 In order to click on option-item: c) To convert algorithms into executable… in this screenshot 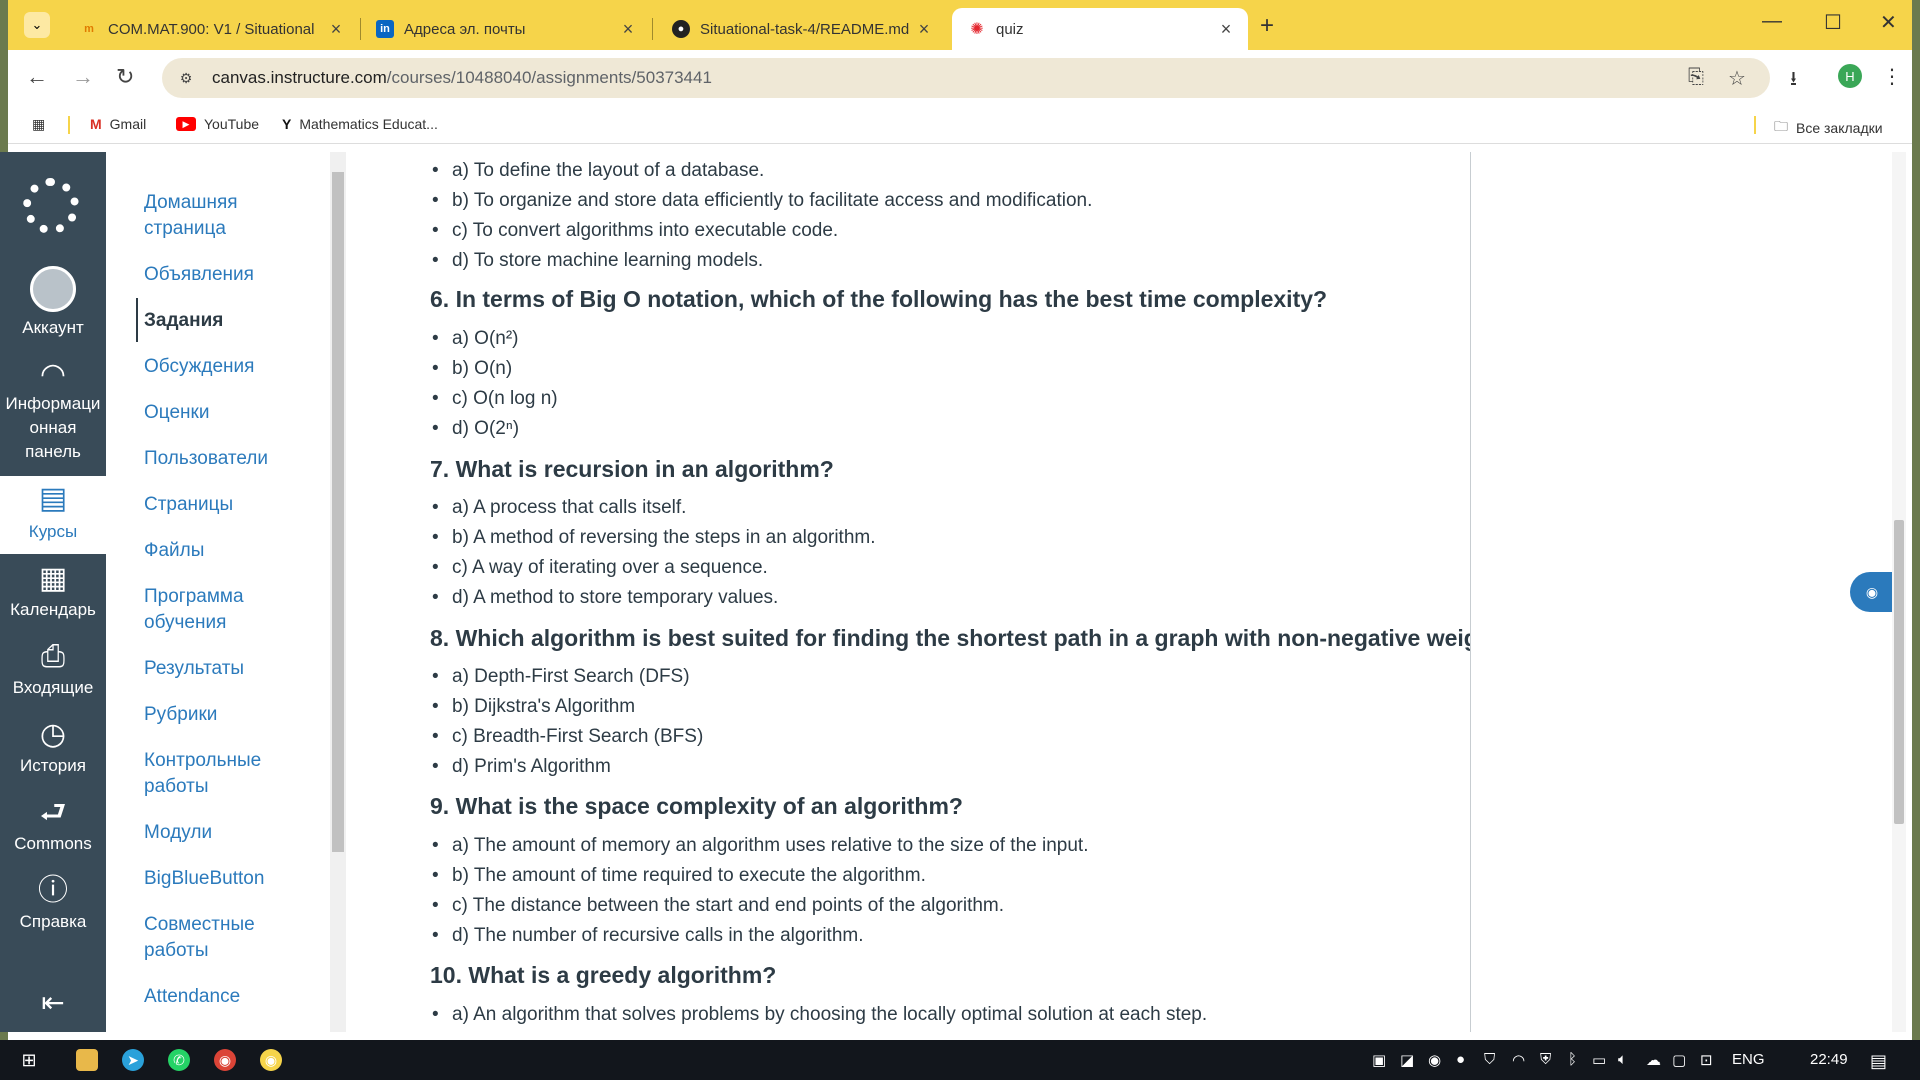, I will do `click(635, 231)`.